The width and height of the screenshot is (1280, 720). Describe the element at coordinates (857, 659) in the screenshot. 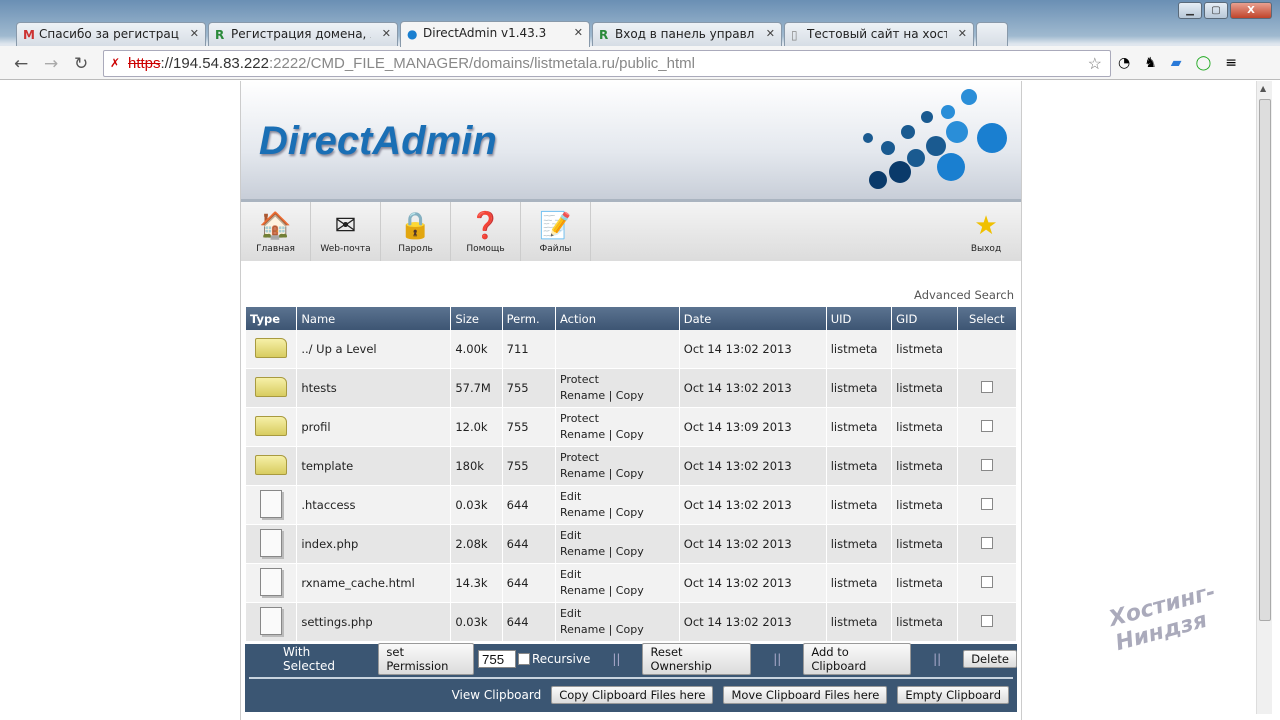

I see `add-to-clipboard-button: Add to Clipboard` at that location.